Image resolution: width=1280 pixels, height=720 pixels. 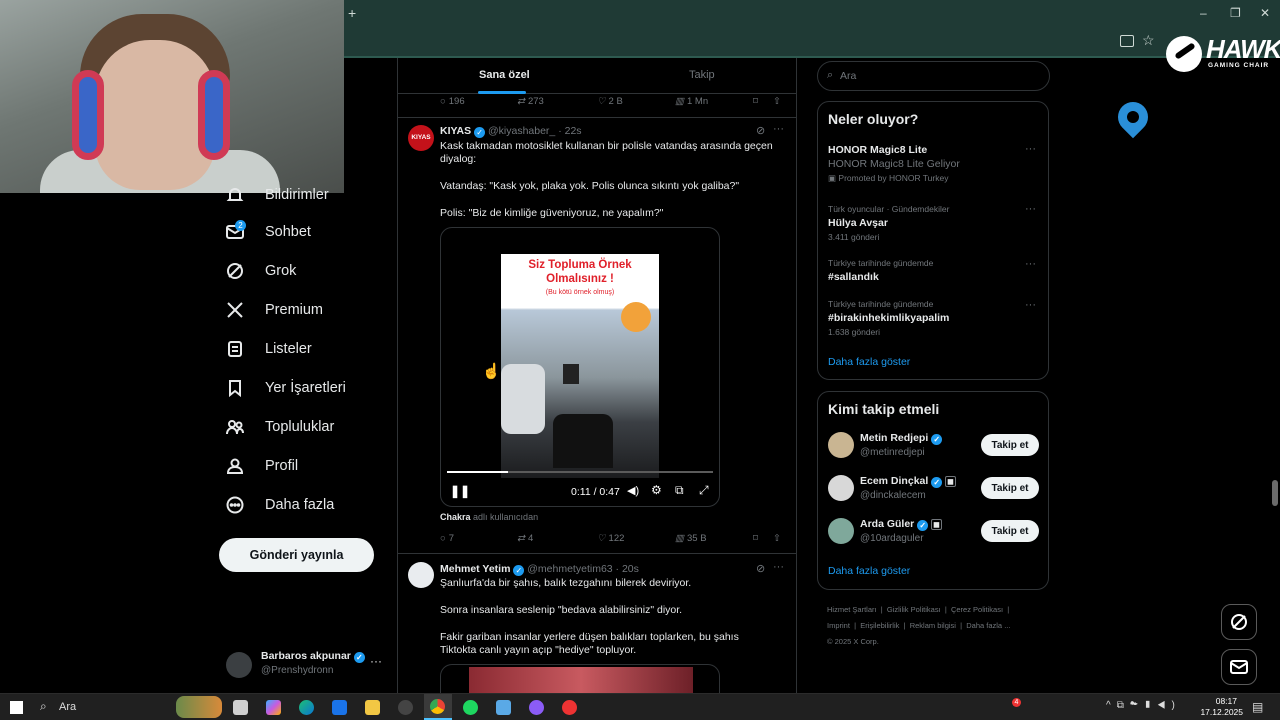 I want to click on author-name: KIYAS, so click(x=455, y=131).